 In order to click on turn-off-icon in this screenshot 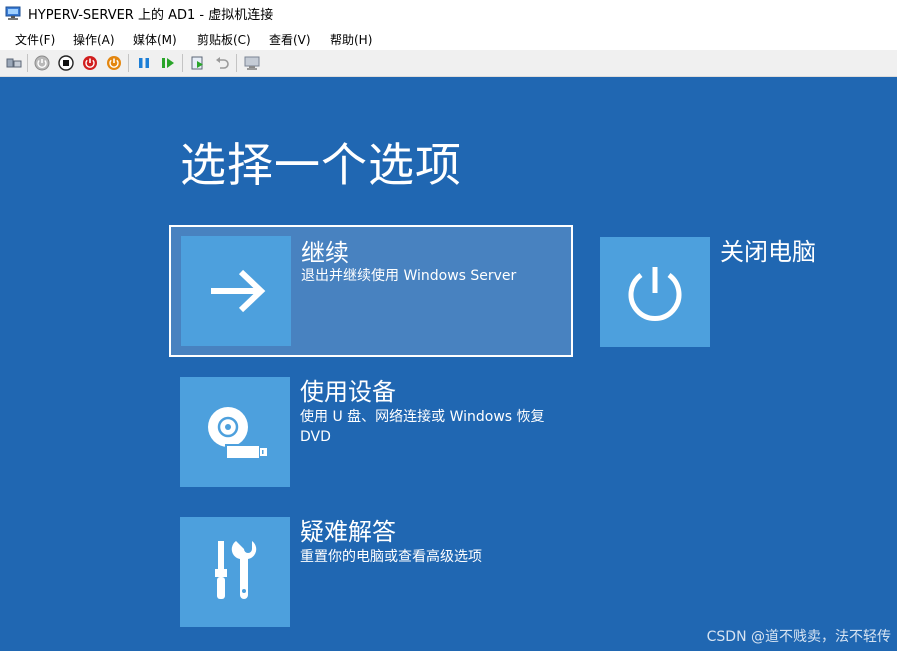, I will do `click(66, 63)`.